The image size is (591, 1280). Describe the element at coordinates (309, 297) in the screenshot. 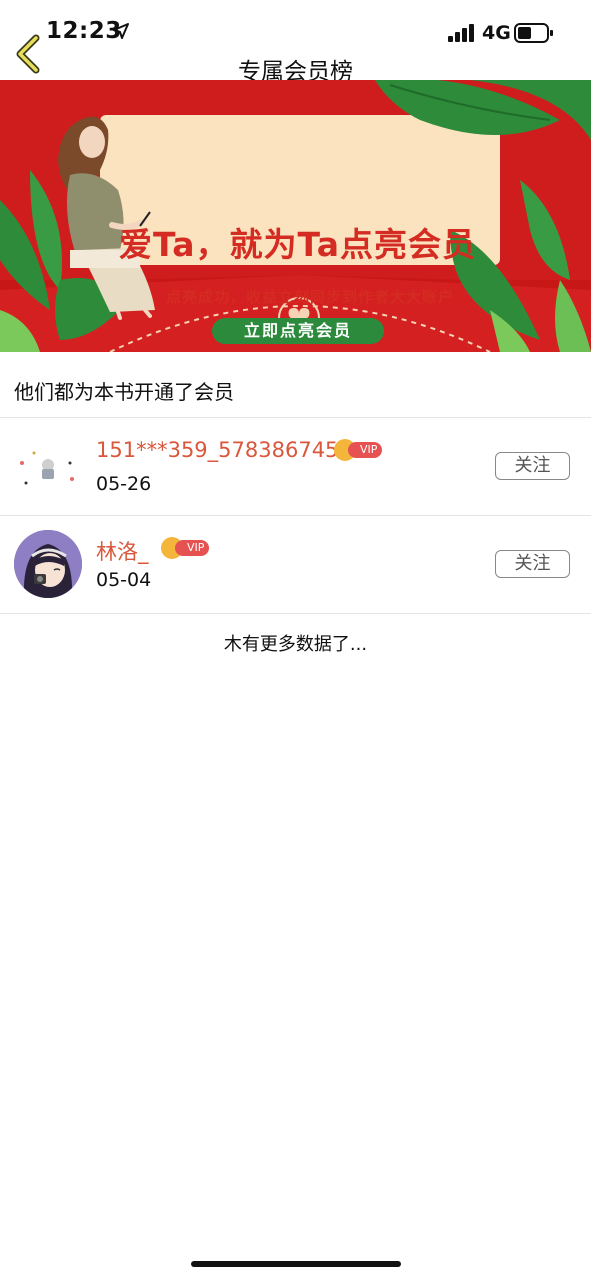

I see `banner-subtitle: 点亮成功，收益立刻同步到作者大大账户` at that location.